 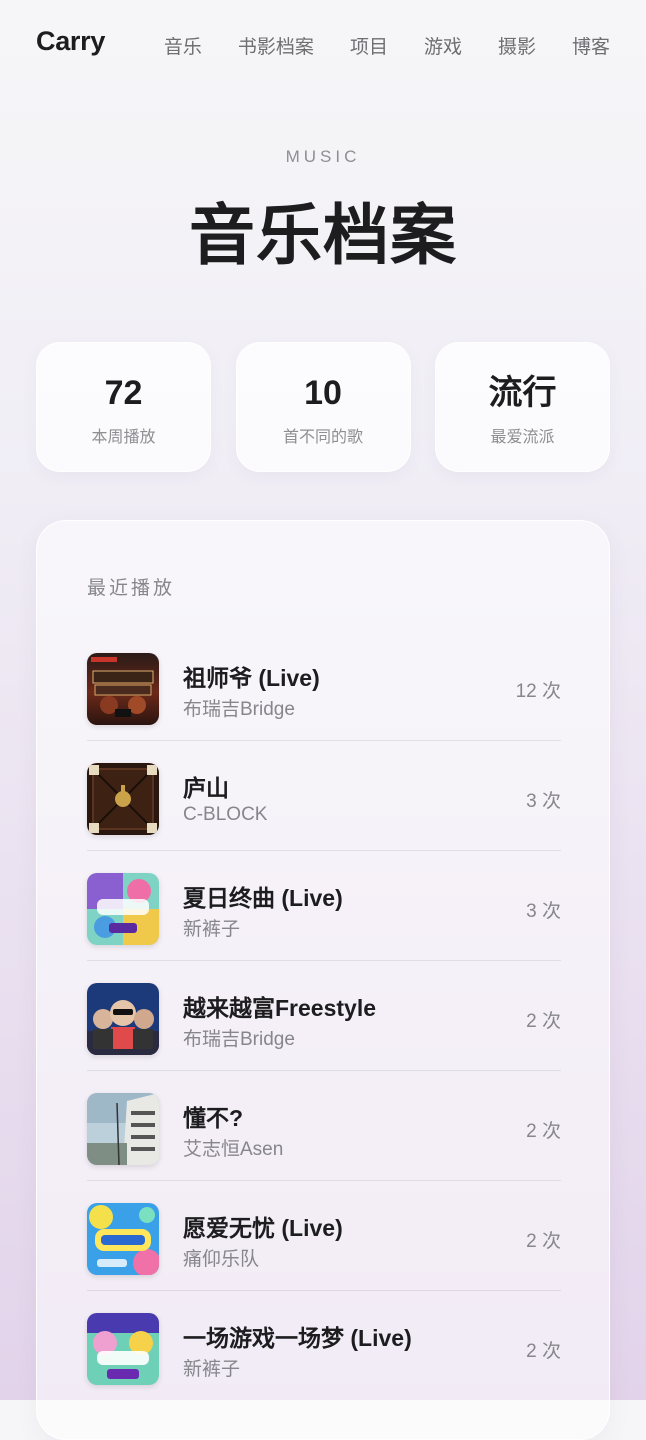 What do you see at coordinates (323, 393) in the screenshot?
I see `stat-value: 10` at bounding box center [323, 393].